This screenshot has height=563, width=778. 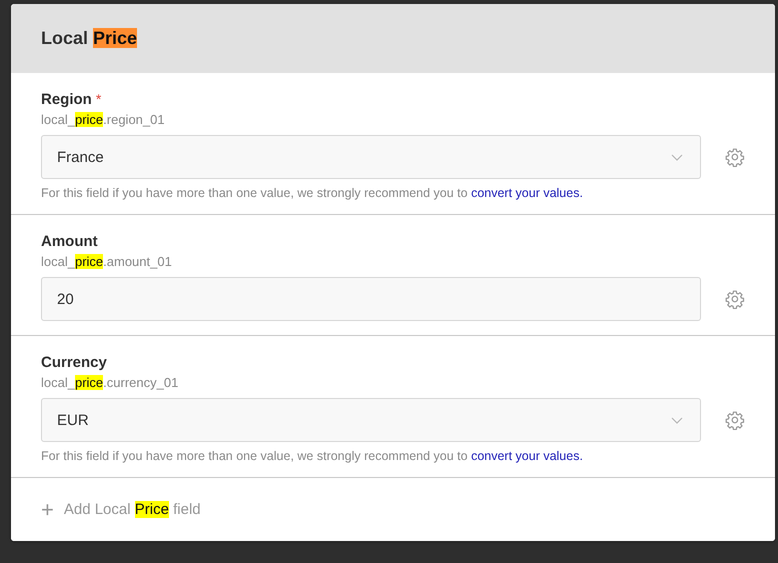 What do you see at coordinates (69, 241) in the screenshot?
I see `field-label: Amount` at bounding box center [69, 241].